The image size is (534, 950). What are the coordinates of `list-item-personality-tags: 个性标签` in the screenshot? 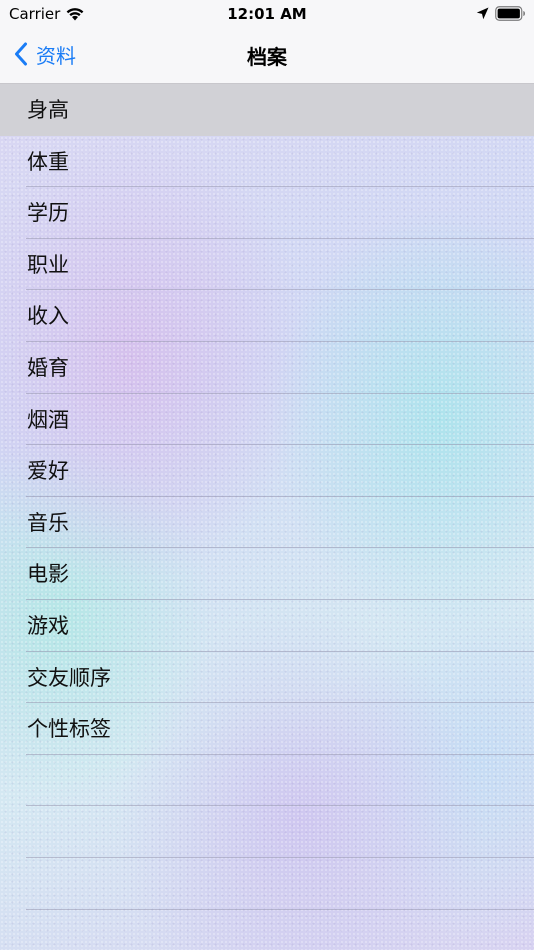 It's located at (267, 729).